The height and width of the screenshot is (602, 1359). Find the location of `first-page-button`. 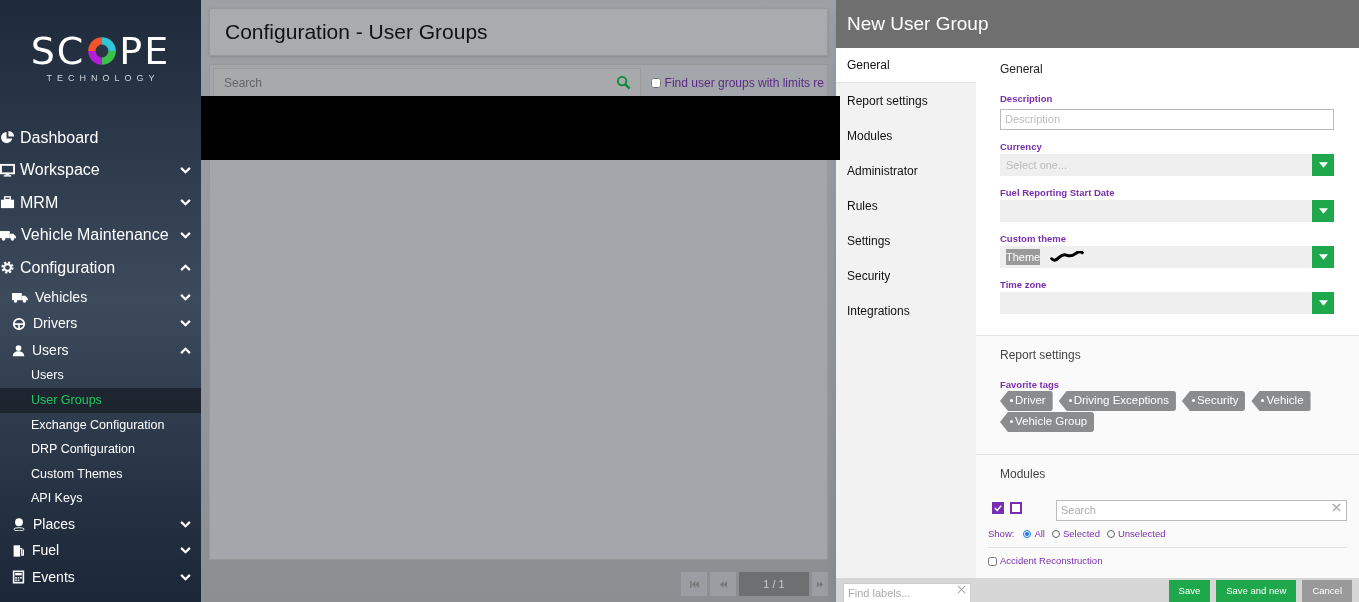

first-page-button is located at coordinates (694, 584).